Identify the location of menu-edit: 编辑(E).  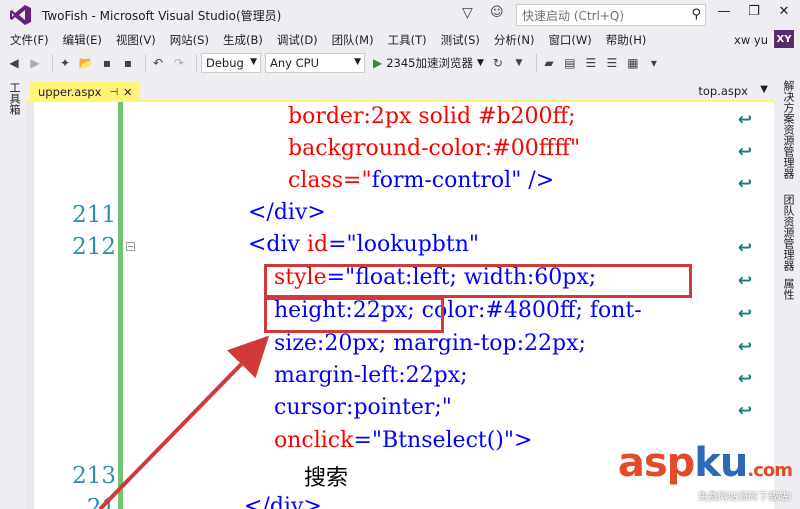
(83, 40).